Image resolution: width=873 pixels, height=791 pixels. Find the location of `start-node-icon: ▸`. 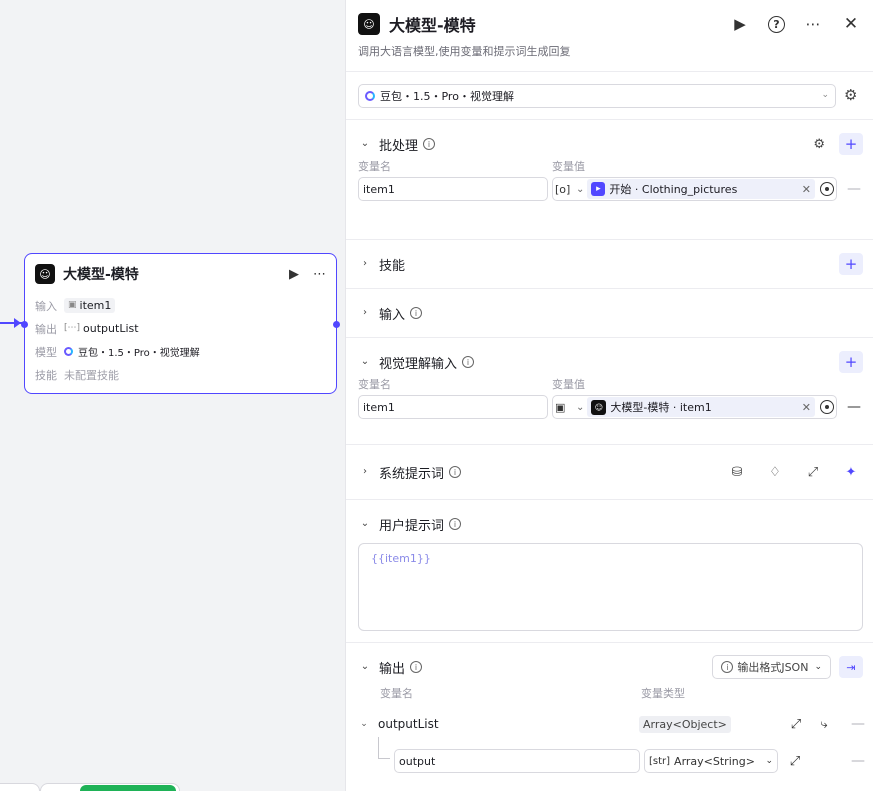

start-node-icon: ▸ is located at coordinates (598, 189).